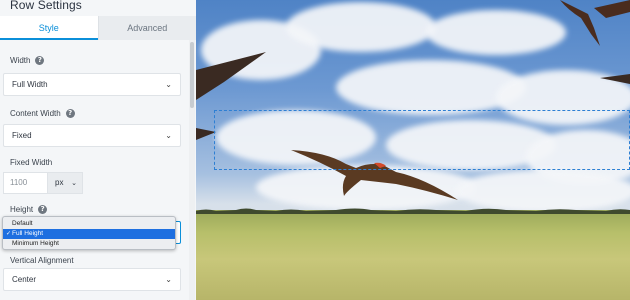  What do you see at coordinates (92, 279) in the screenshot?
I see `vertical-alignment-select: Center ⌄` at bounding box center [92, 279].